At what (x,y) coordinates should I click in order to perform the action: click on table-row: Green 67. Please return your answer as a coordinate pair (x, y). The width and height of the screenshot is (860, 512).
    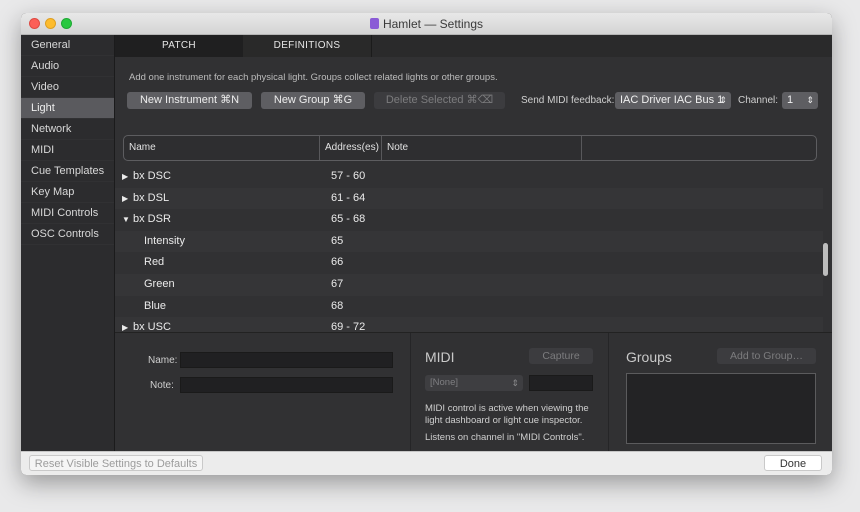
    Looking at the image, I should click on (469, 285).